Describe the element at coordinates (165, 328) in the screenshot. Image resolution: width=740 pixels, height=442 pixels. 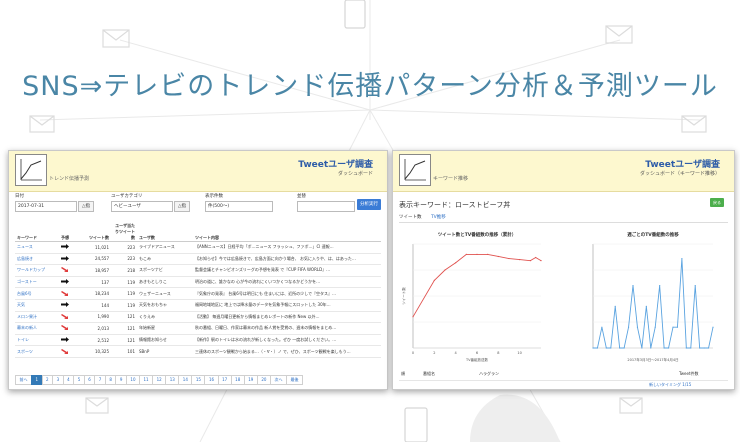
I see `user-name: 年始新星` at that location.